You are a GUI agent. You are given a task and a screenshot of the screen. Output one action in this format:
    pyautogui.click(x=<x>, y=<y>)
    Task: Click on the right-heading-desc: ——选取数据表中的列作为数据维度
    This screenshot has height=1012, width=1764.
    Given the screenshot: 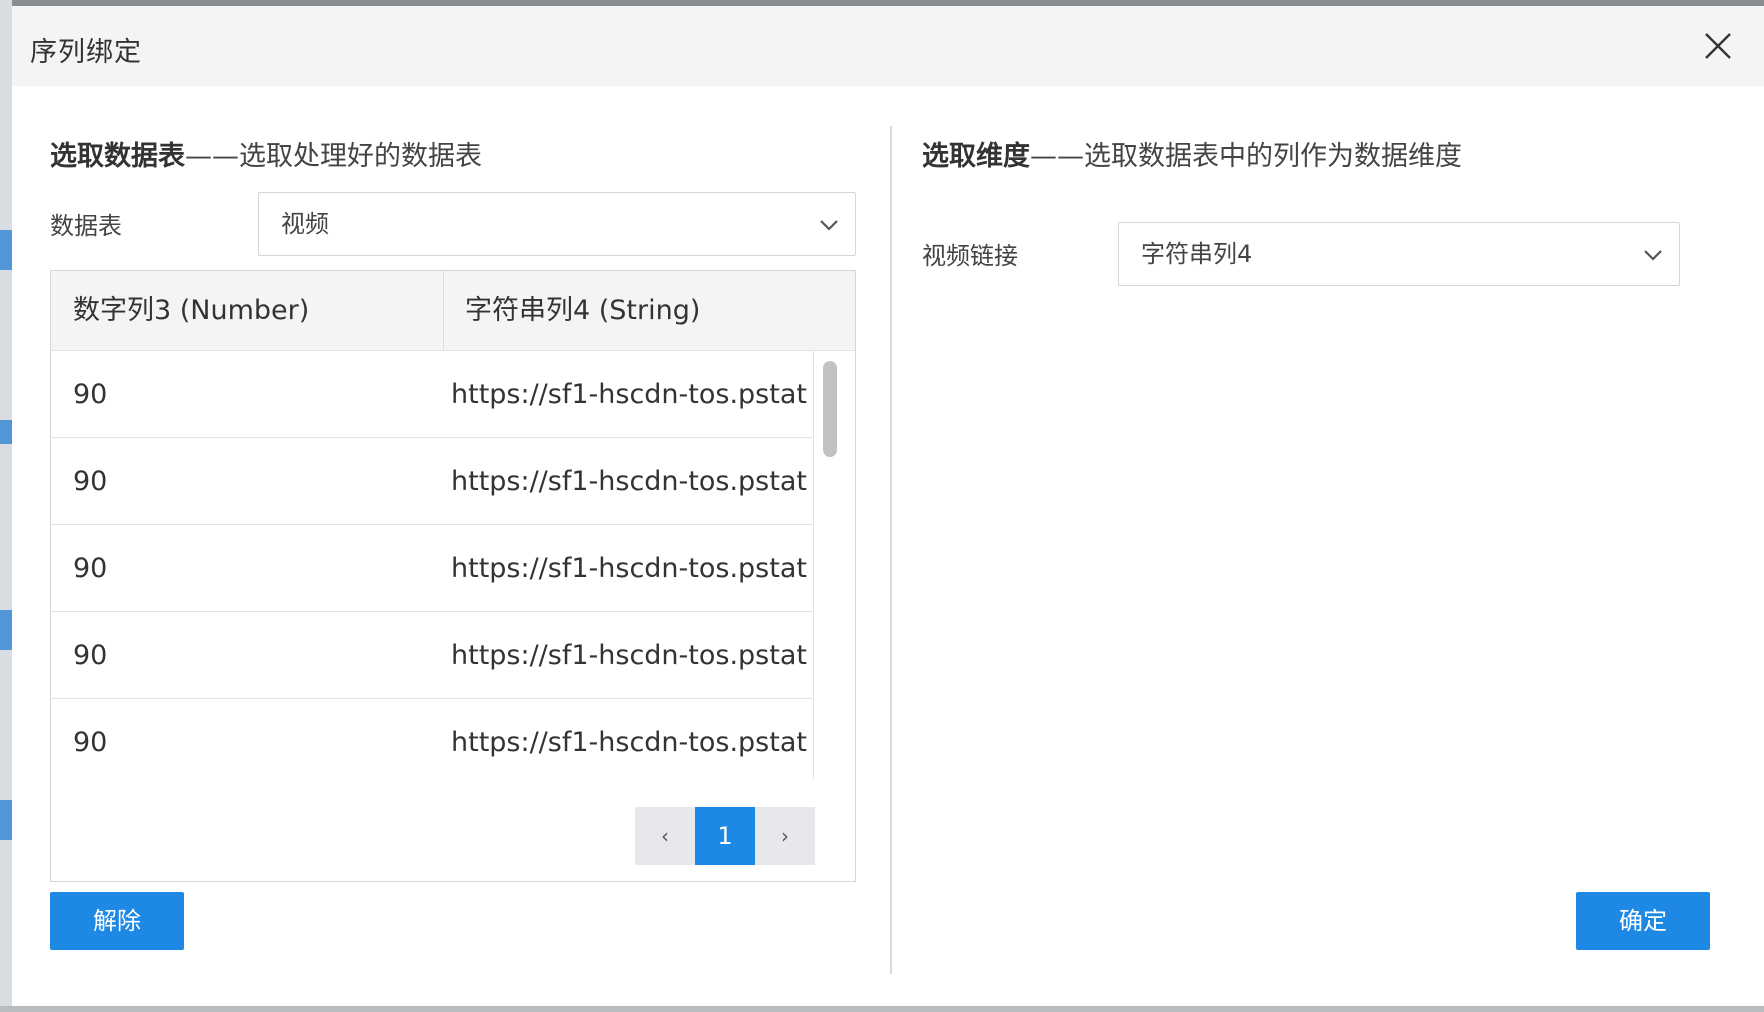 What is the action you would take?
    pyautogui.click(x=1246, y=156)
    